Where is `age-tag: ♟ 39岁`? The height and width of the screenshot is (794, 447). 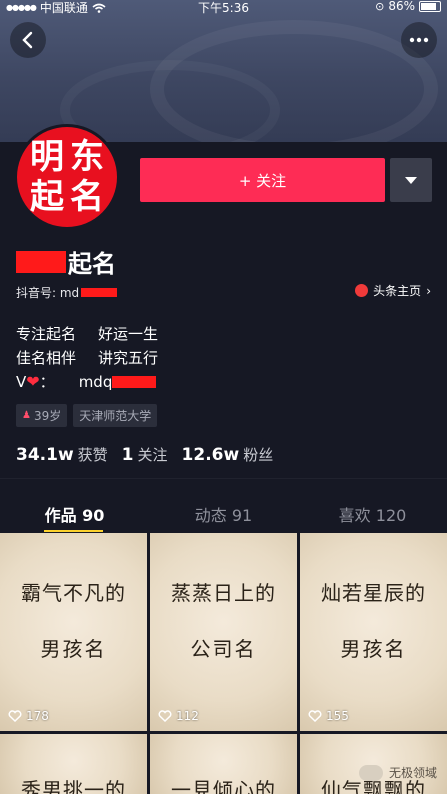
age-tag: ♟ 39岁 is located at coordinates (42, 415).